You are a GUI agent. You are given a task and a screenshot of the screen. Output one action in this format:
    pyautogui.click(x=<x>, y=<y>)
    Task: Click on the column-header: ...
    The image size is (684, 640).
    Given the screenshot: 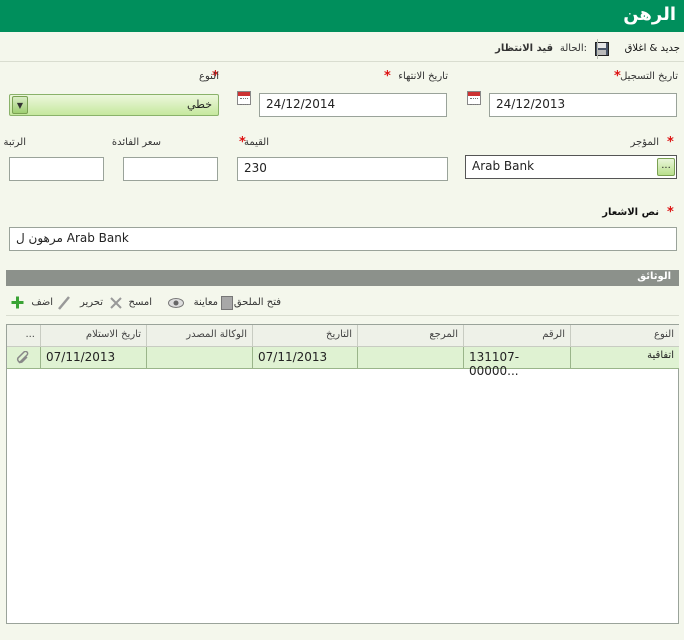 What is the action you would take?
    pyautogui.click(x=23, y=336)
    